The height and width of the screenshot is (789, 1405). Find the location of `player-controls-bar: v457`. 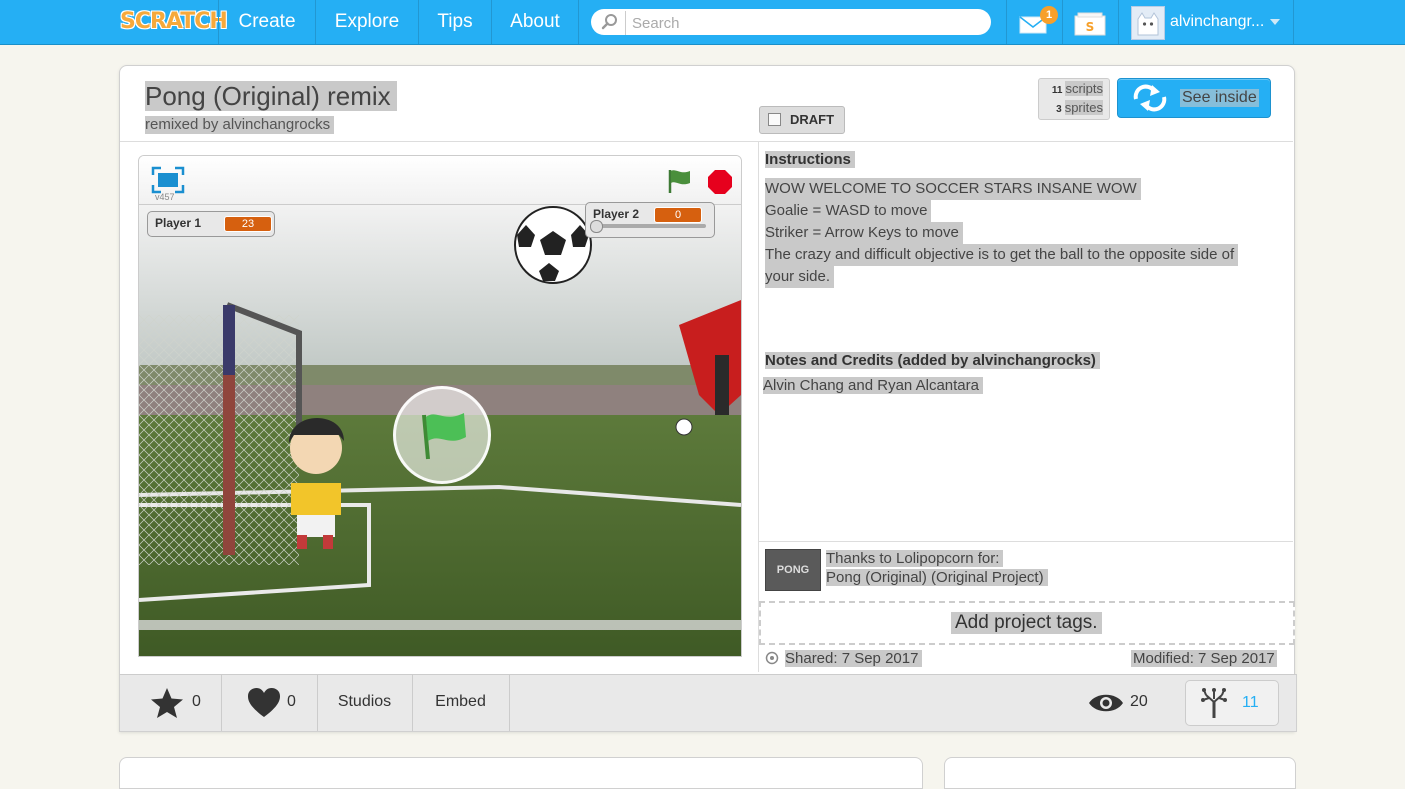

player-controls-bar: v457 is located at coordinates (440, 180).